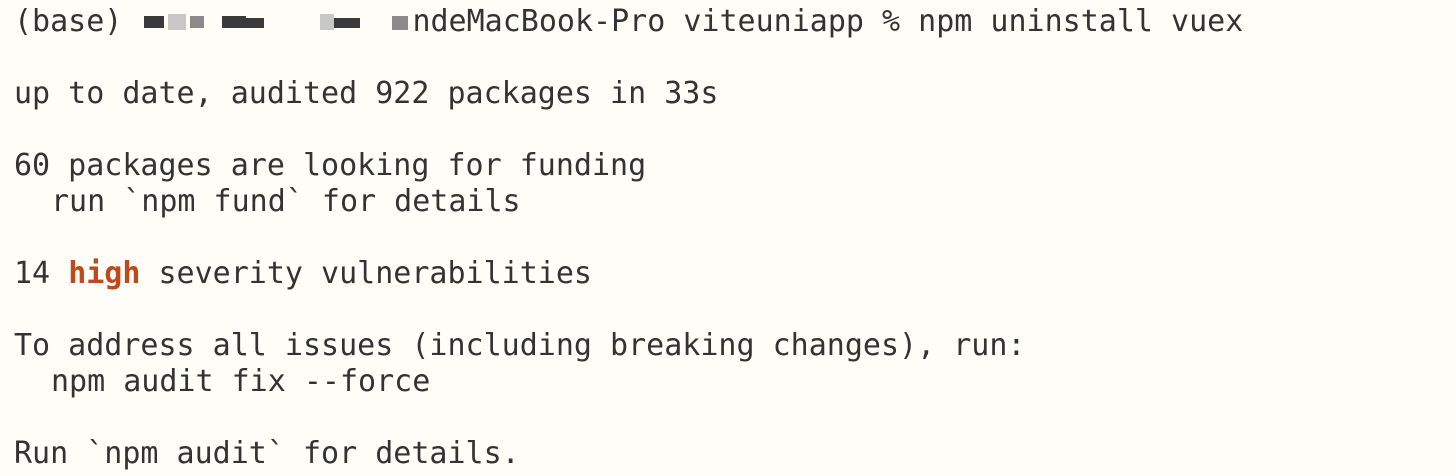  Describe the element at coordinates (77, 21) in the screenshot. I see `prompt-prefix: (base)` at that location.